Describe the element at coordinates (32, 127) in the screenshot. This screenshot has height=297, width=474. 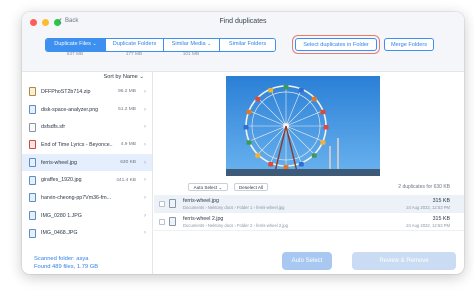
I see `doc-file-icon` at that location.